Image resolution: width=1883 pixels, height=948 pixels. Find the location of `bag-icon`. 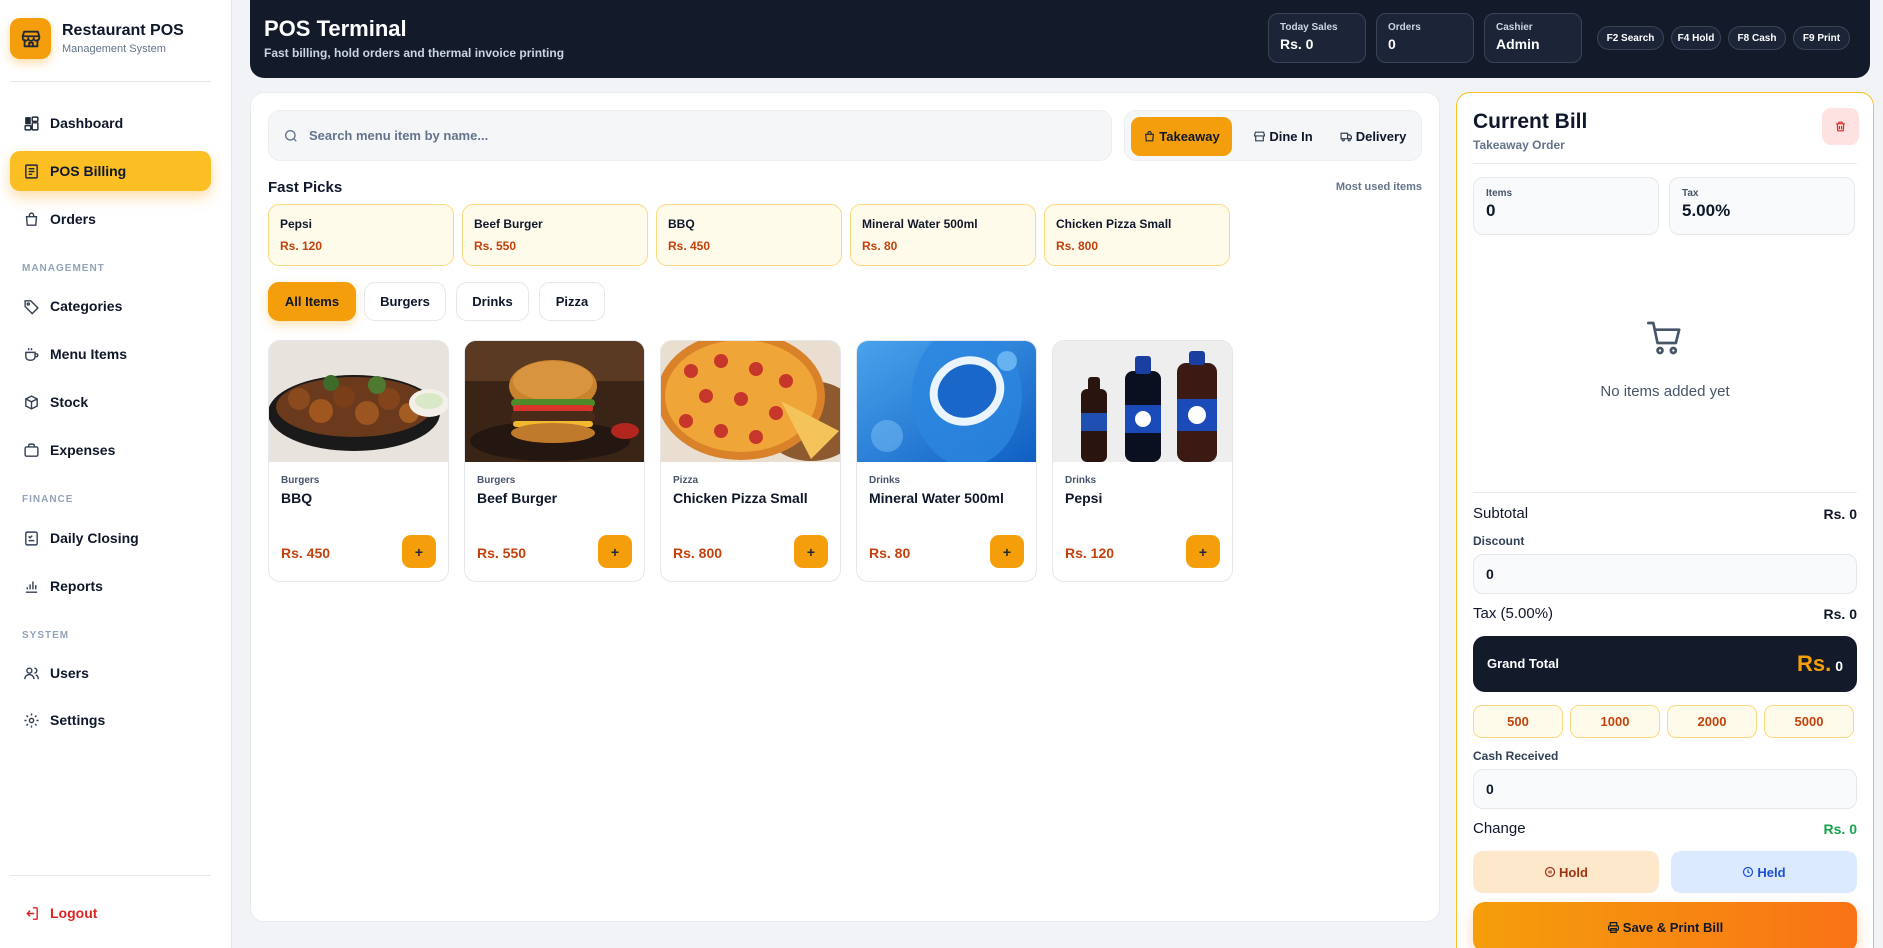

bag-icon is located at coordinates (1149, 136).